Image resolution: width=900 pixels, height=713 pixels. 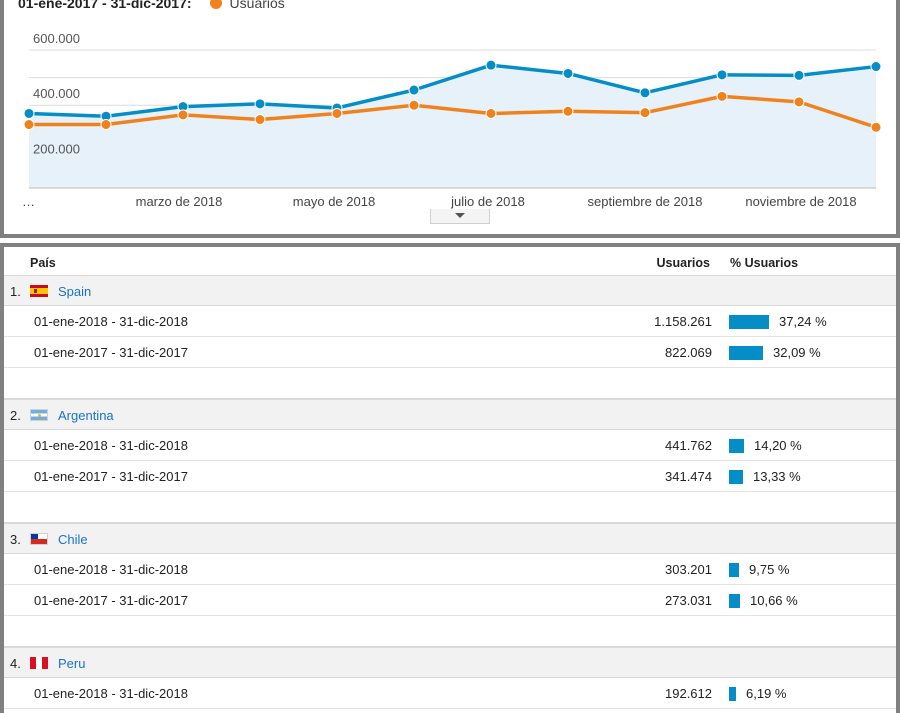 I want to click on users-value-cell: 303.201, so click(x=688, y=569).